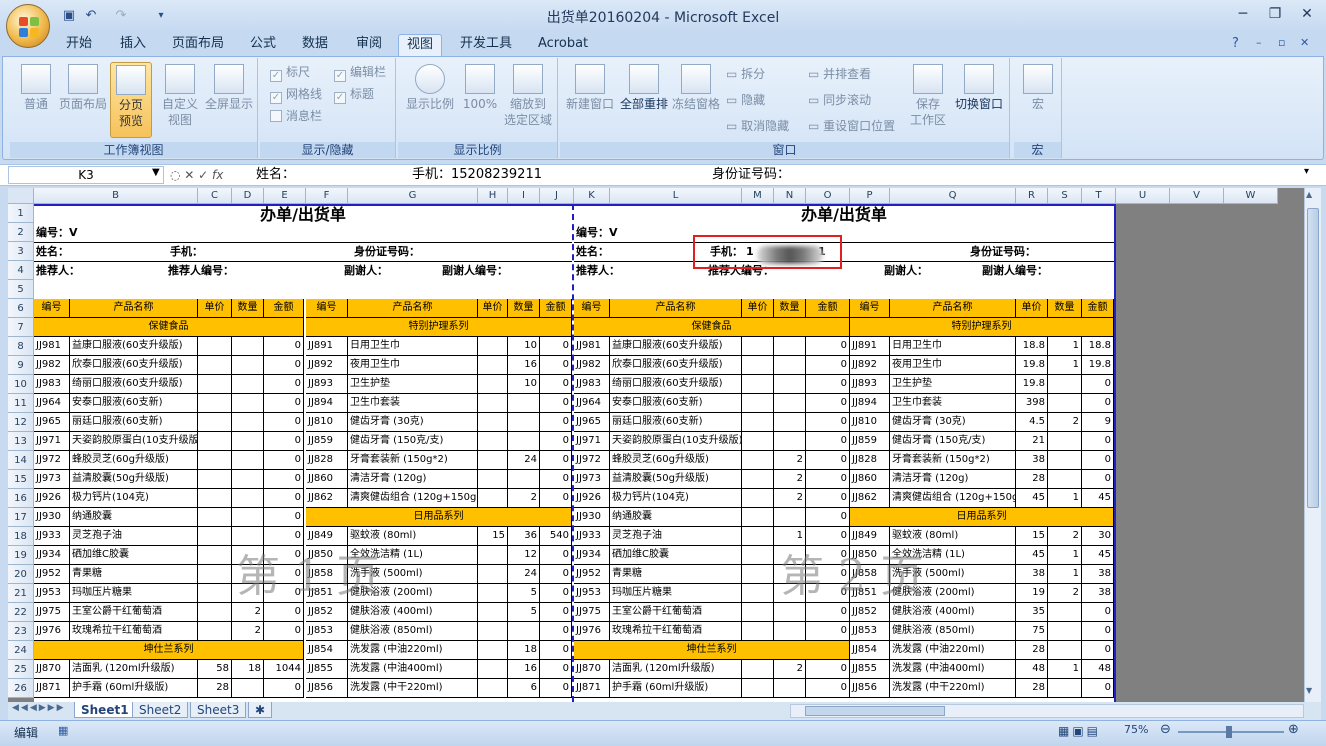 Image resolution: width=1326 pixels, height=746 pixels. What do you see at coordinates (21, 498) in the screenshot?
I see `row-header-16: 16` at bounding box center [21, 498].